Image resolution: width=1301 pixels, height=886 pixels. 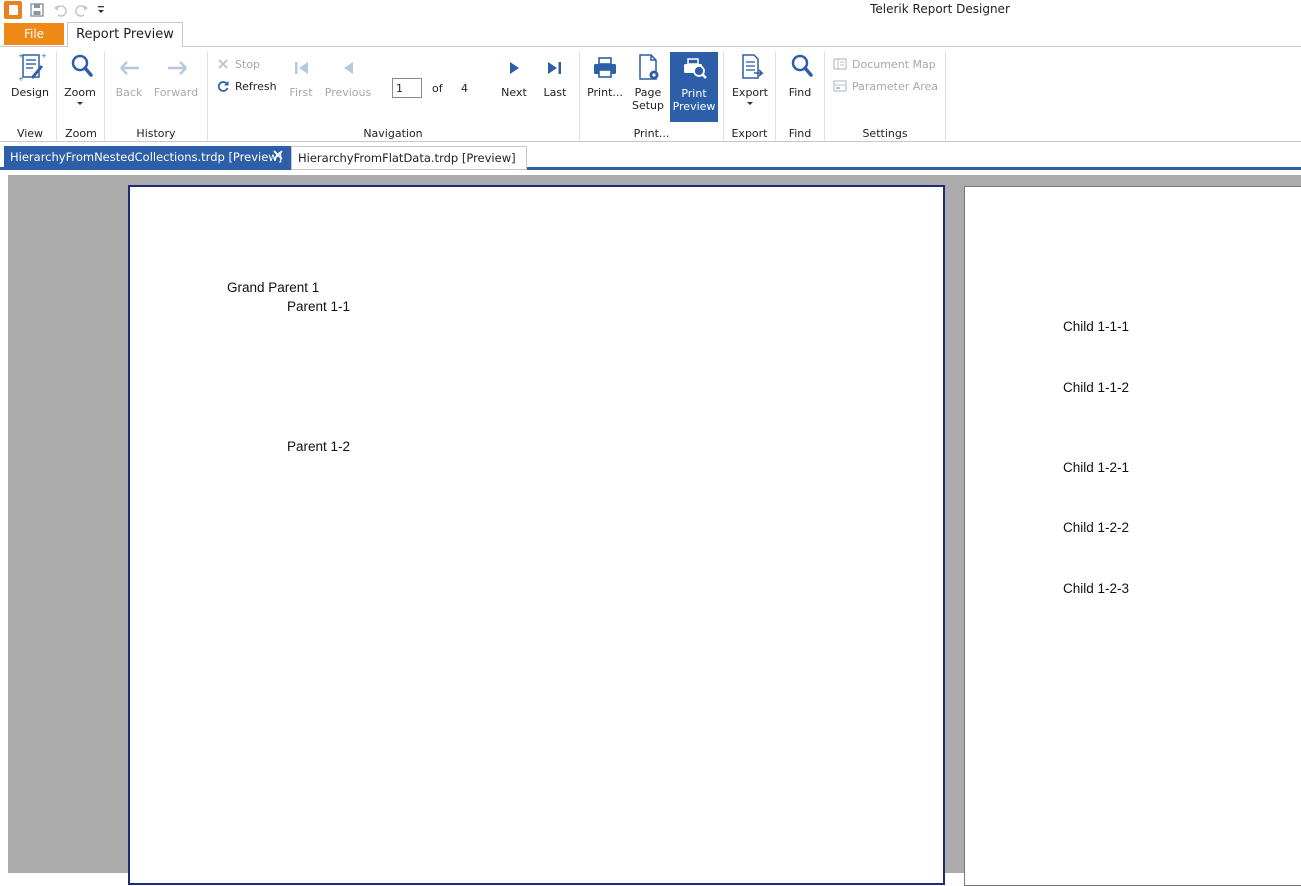 I want to click on print-preview-label: Print Preview, so click(x=694, y=100).